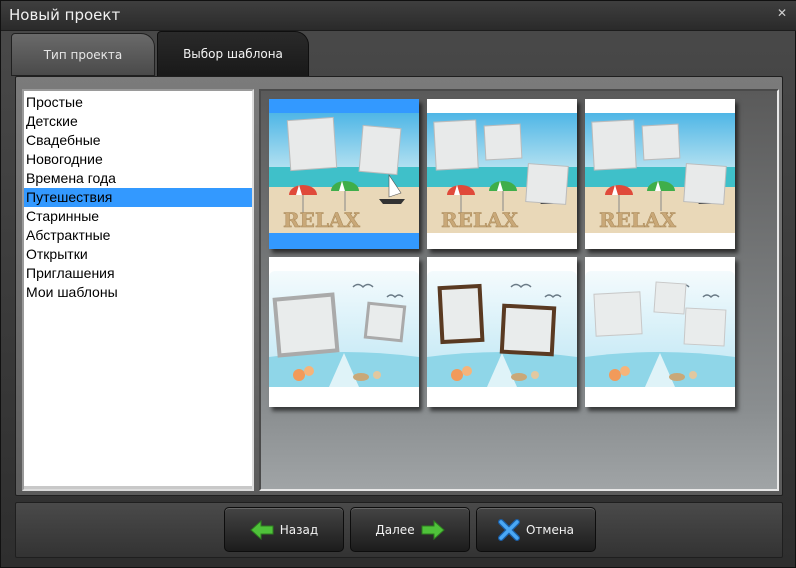  What do you see at coordinates (138, 197) in the screenshot?
I see `category-item: Путешествия` at bounding box center [138, 197].